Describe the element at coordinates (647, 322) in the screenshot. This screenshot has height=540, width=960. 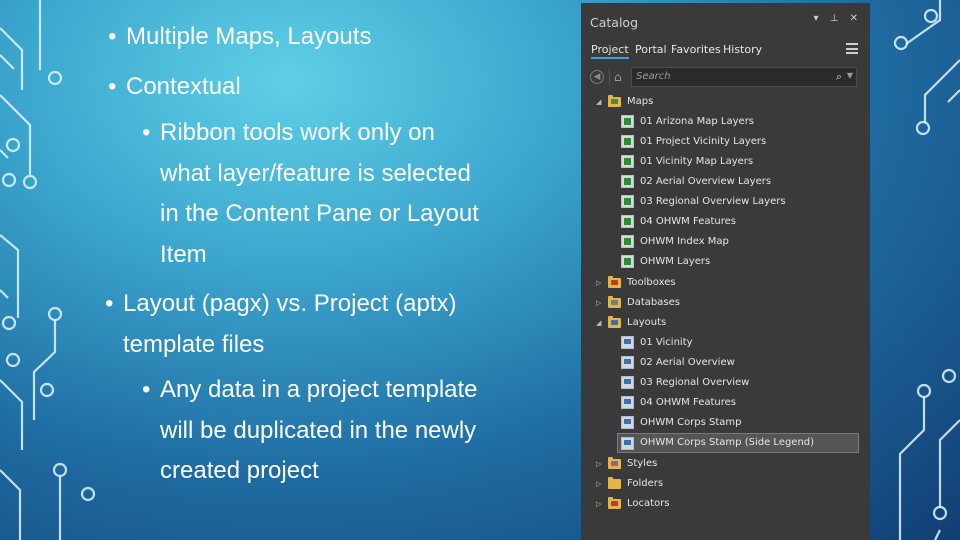
I see `tree-label: Layouts` at that location.